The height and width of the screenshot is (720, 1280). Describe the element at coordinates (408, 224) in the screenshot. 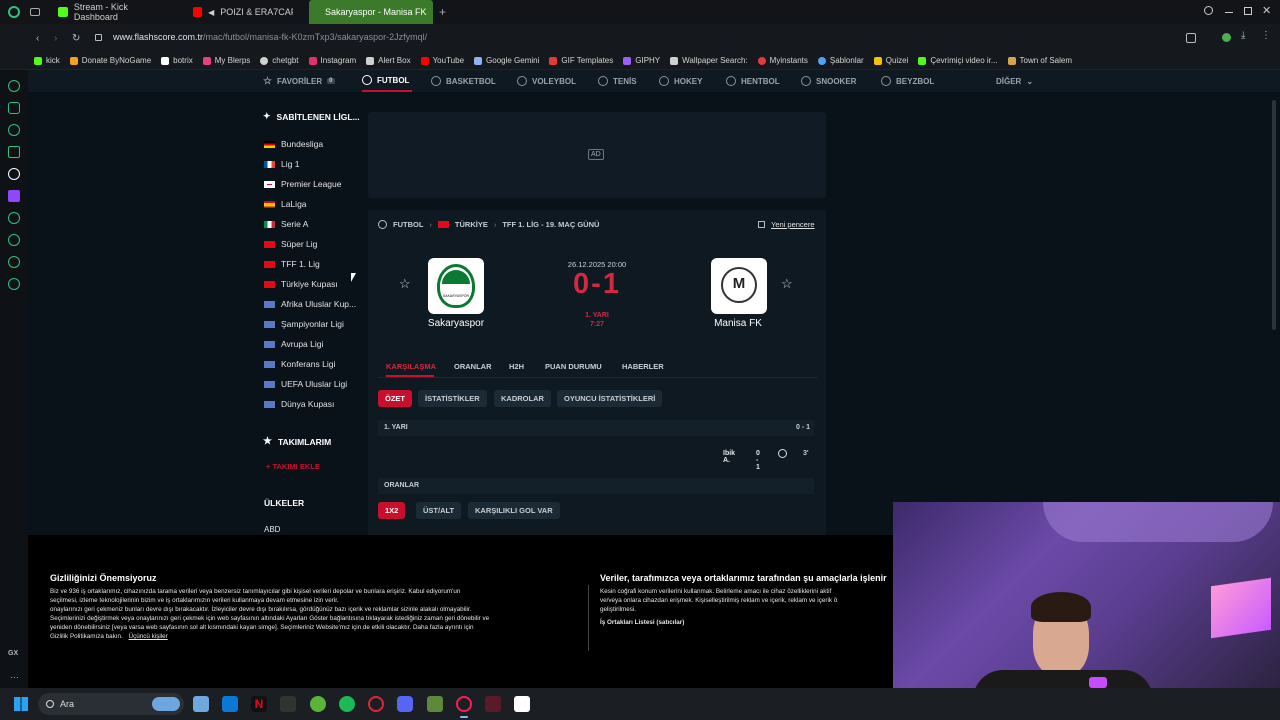

I see `breadcrumb-sport: FUTBOL` at that location.